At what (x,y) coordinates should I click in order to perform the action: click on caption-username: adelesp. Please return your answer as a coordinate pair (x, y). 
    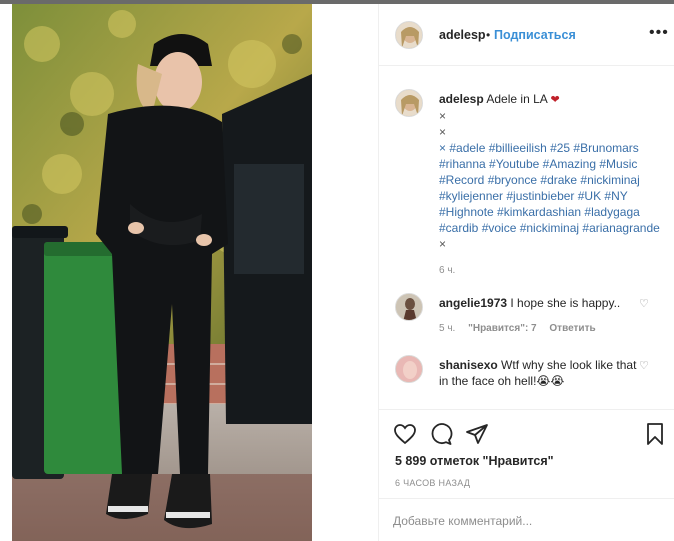
    Looking at the image, I should click on (461, 99).